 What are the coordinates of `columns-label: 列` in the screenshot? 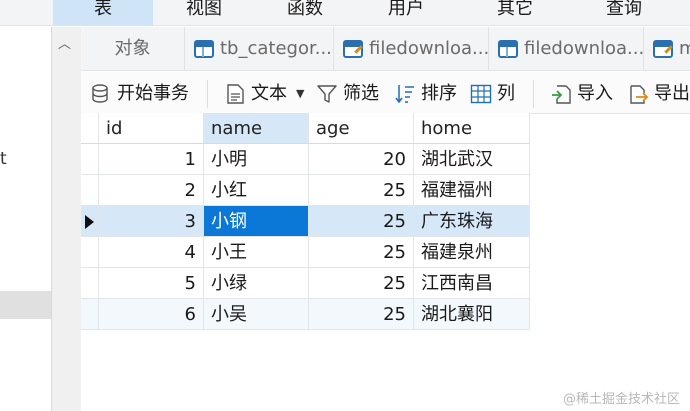 It's located at (506, 93).